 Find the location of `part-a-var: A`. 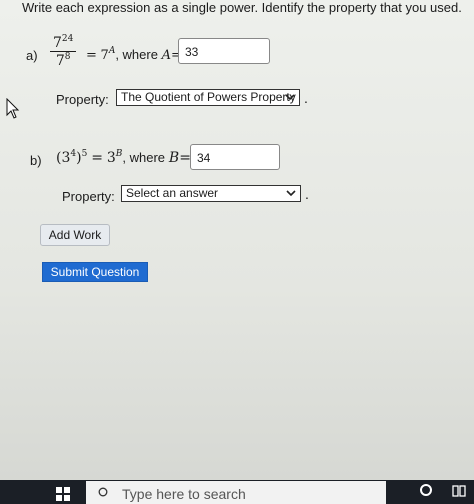

part-a-var: A is located at coordinates (166, 55).